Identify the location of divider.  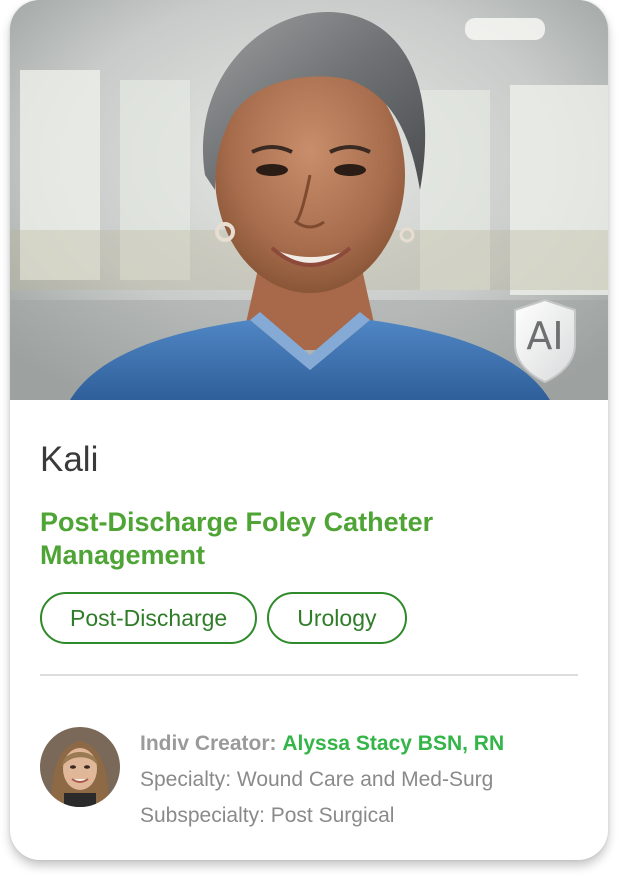
(309, 675).